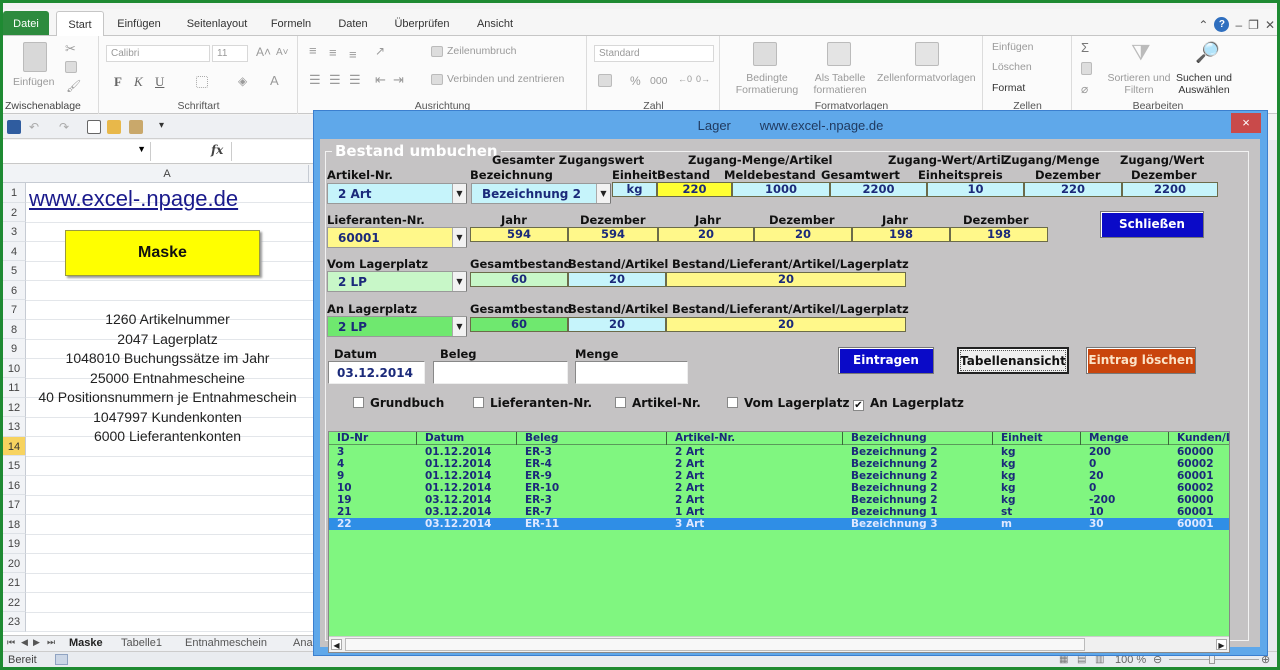 This screenshot has height=670, width=1280. What do you see at coordinates (353, 54) in the screenshot?
I see `align-bottom-icon: ≡` at bounding box center [353, 54].